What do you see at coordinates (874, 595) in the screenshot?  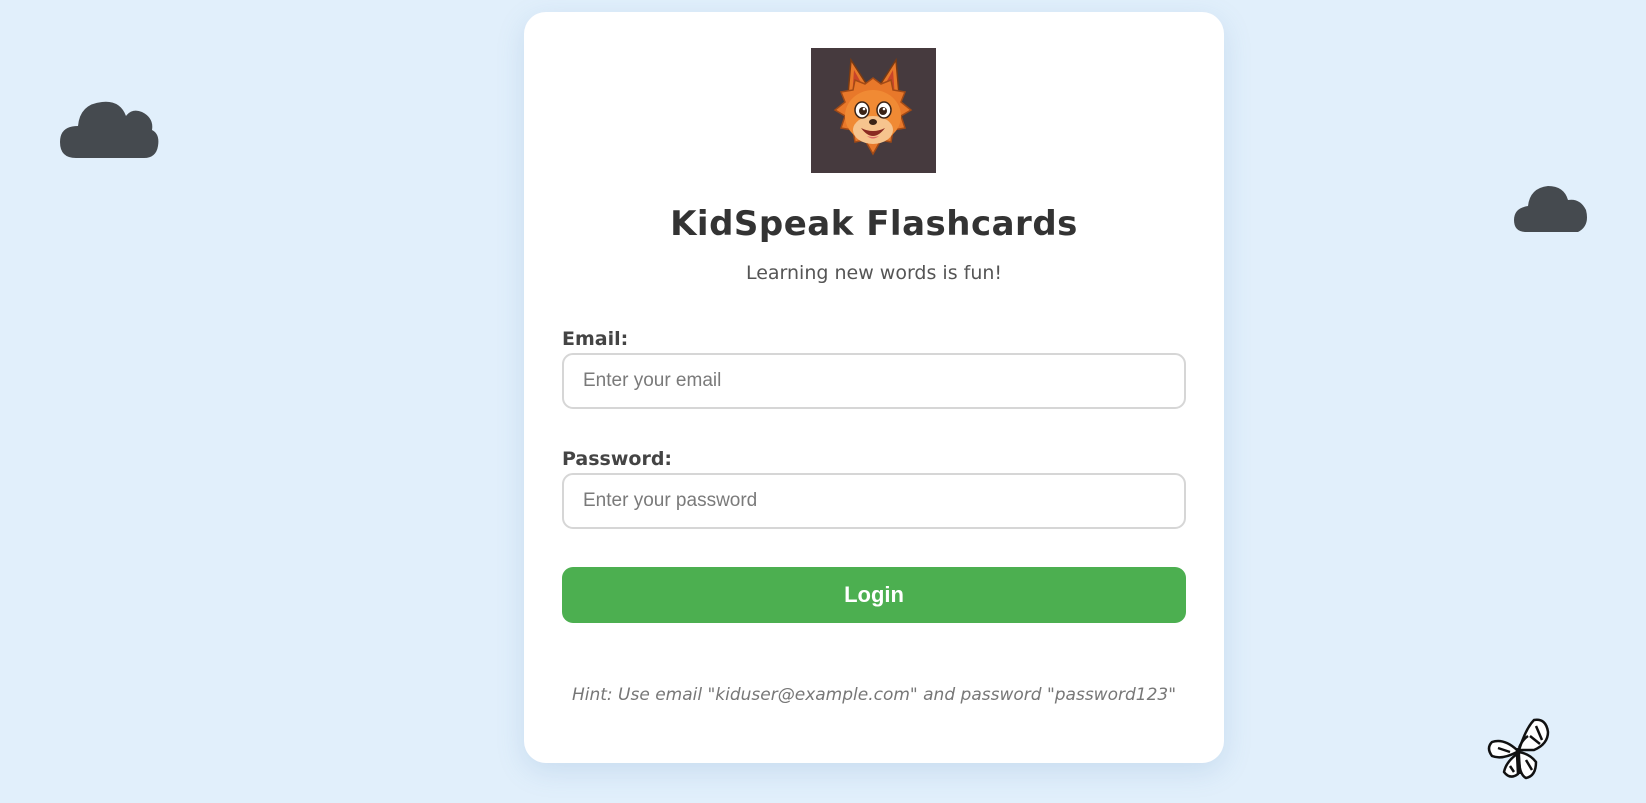 I see `login-button: Login` at bounding box center [874, 595].